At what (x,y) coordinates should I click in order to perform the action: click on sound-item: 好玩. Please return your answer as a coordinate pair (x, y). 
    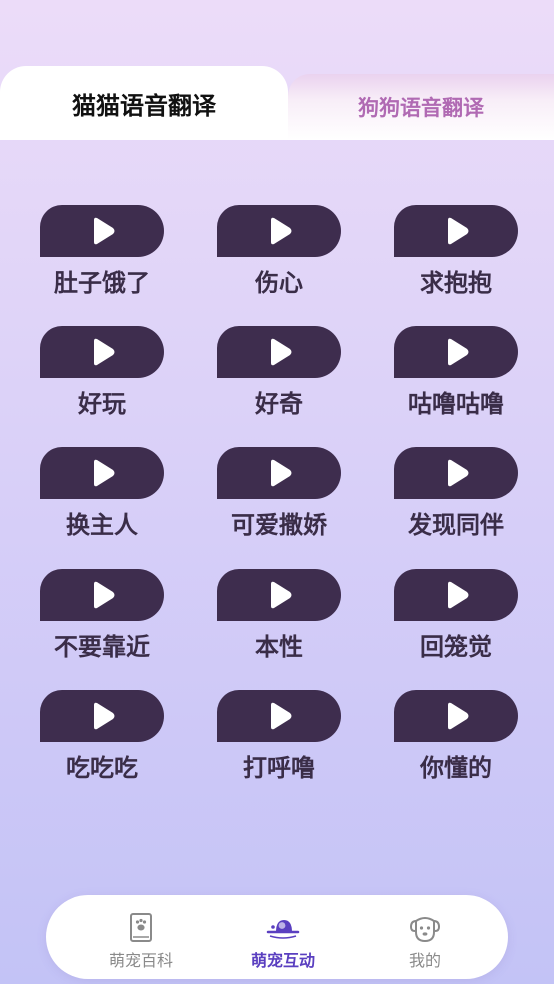
    Looking at the image, I should click on (102, 376).